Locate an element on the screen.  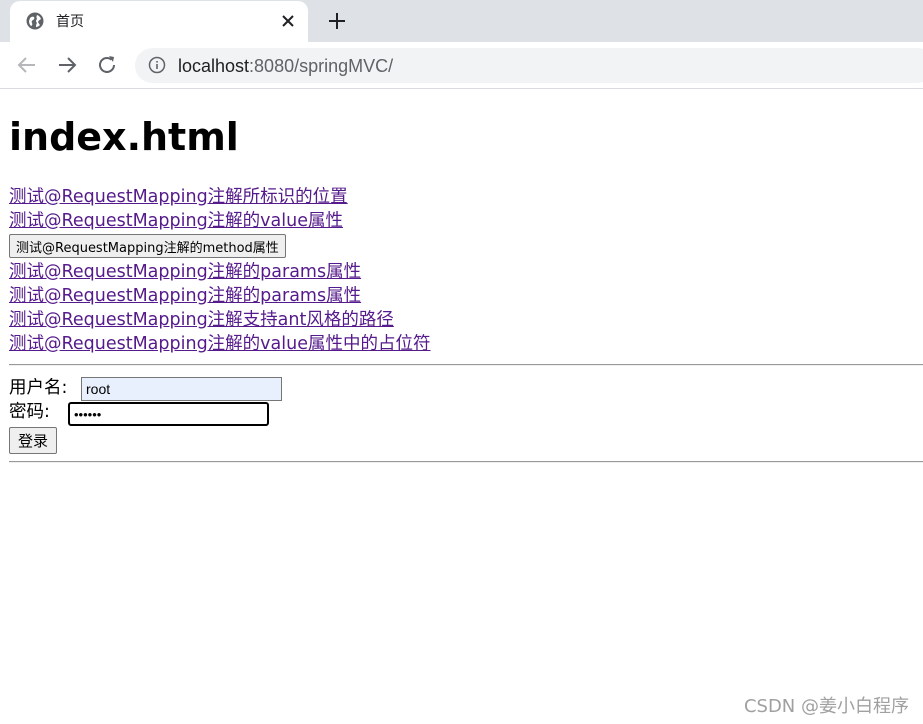
link-request-mapping-params-2: 测试@RequestMapping注解的params属性 is located at coordinates (220, 296).